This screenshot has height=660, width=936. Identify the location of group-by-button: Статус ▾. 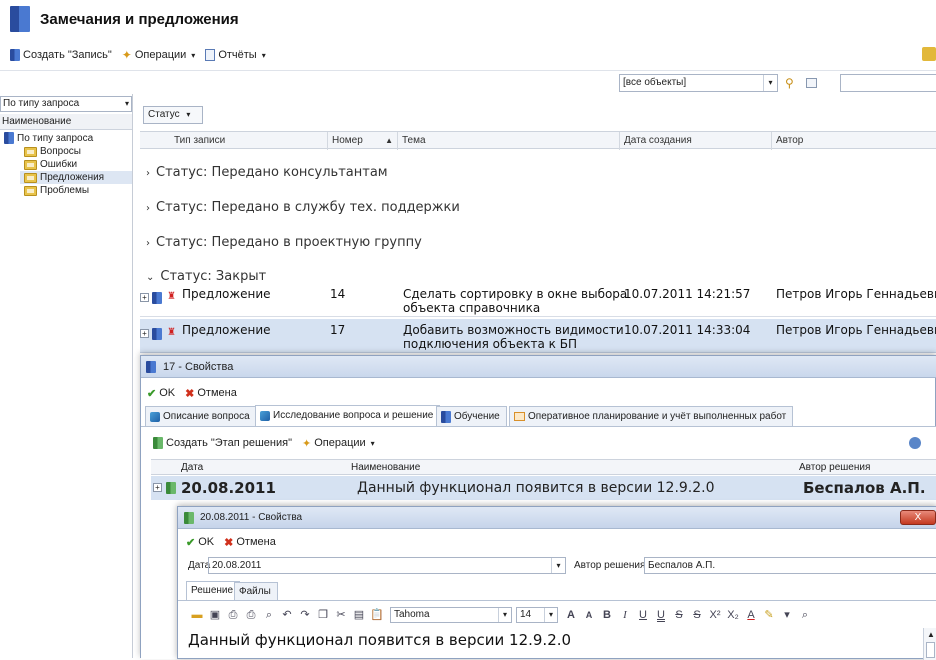
(173, 115).